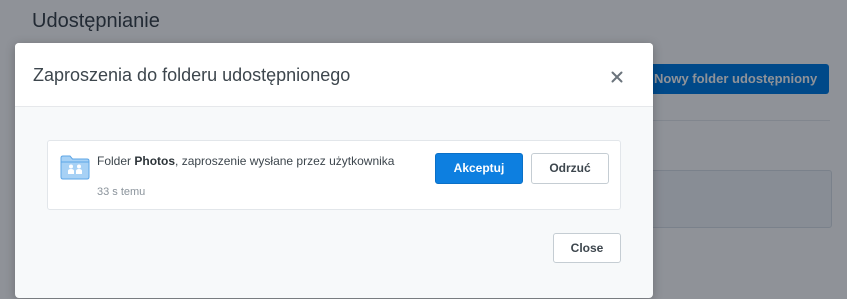  What do you see at coordinates (285, 161) in the screenshot?
I see `invitation-suffix: , zaproszenie wysłane przez użytkownika` at bounding box center [285, 161].